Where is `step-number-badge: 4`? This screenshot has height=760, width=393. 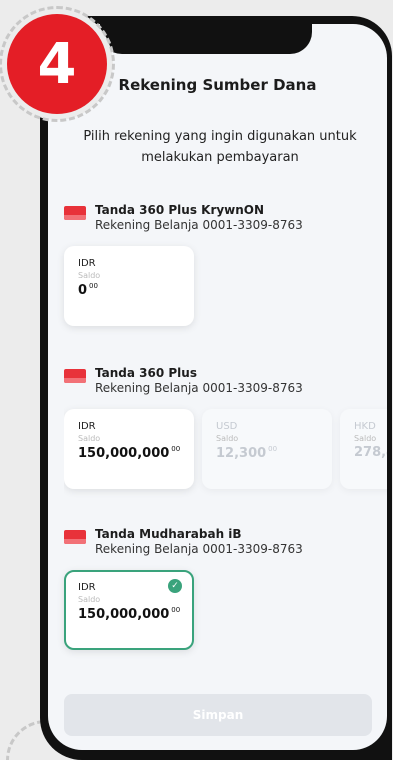 step-number-badge: 4 is located at coordinates (57, 64).